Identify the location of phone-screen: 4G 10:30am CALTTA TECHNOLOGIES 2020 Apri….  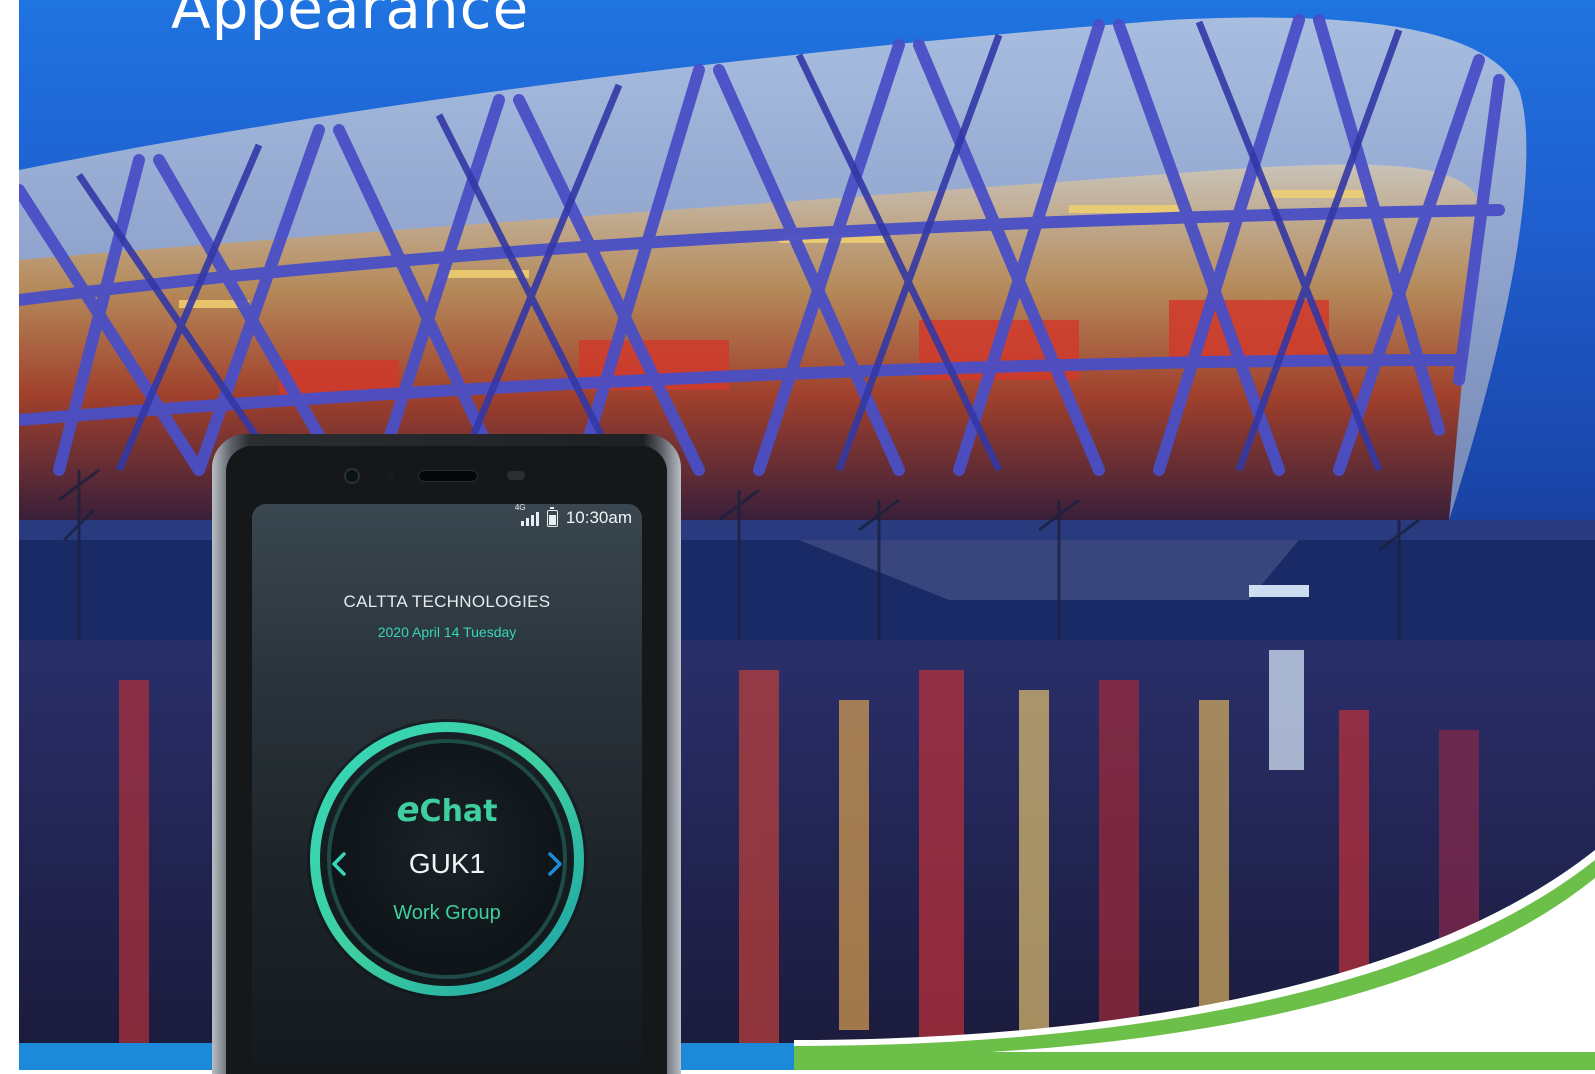
(447, 787).